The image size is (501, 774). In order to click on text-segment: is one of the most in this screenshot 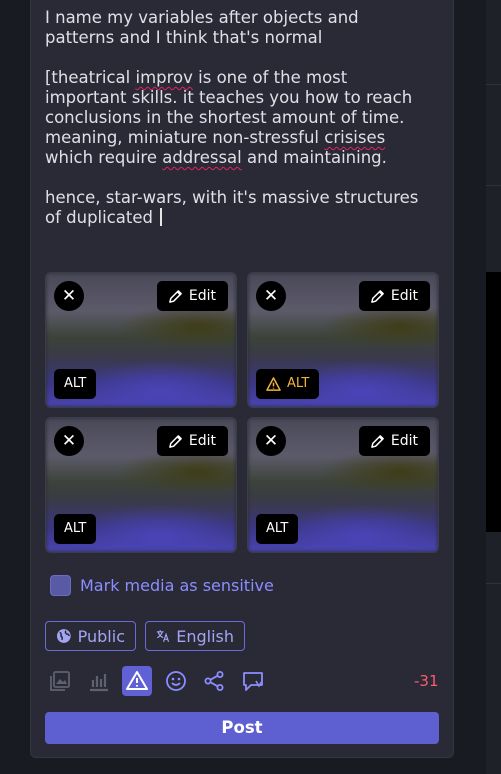, I will do `click(270, 77)`.